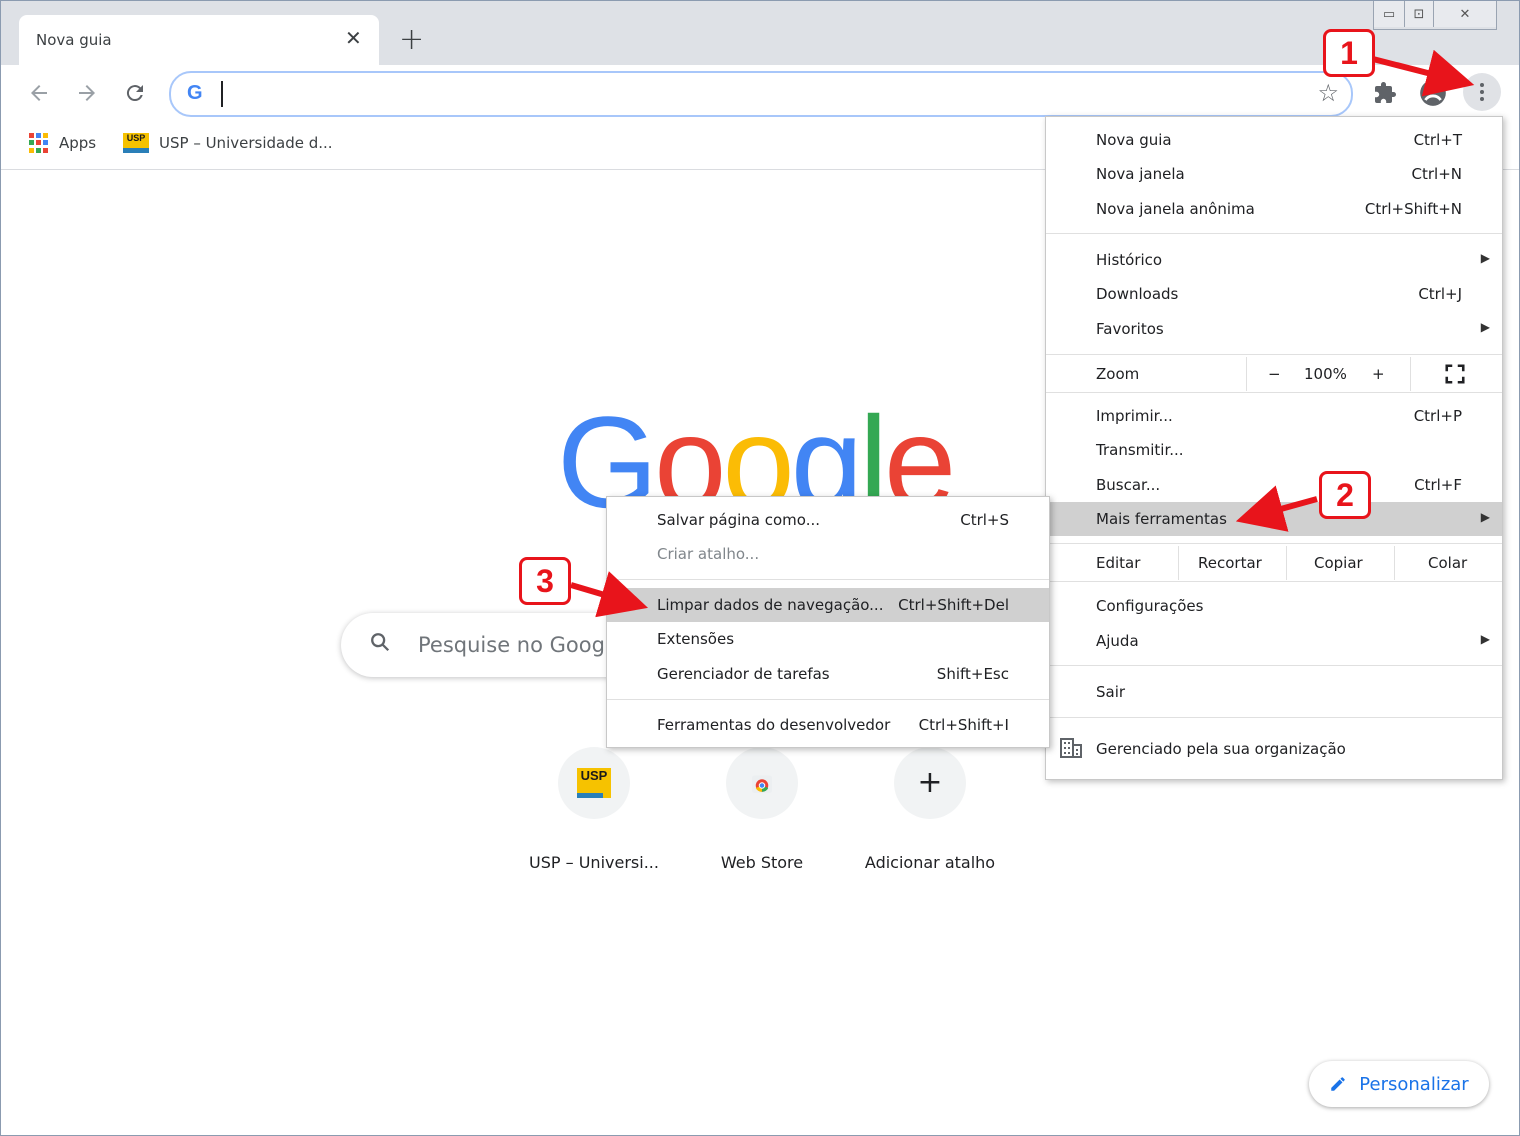  I want to click on menu-label: Nova janela, so click(1140, 174).